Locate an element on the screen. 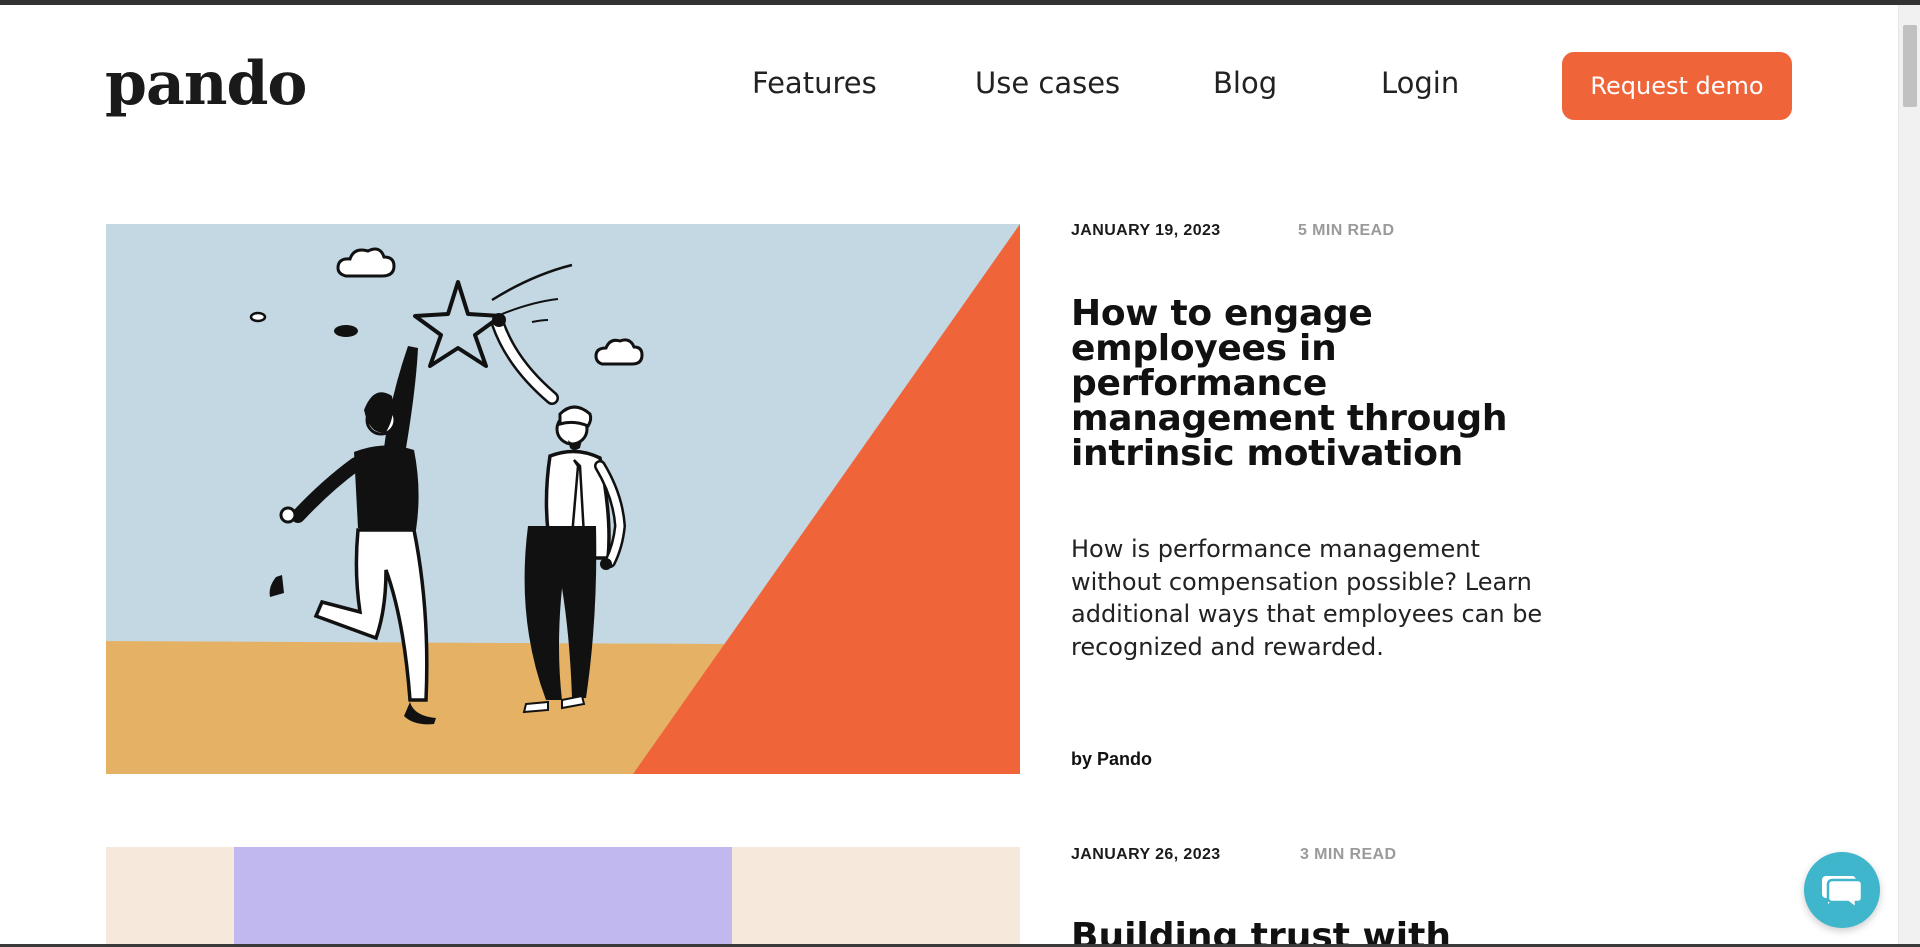  nav-features: Features is located at coordinates (814, 83).